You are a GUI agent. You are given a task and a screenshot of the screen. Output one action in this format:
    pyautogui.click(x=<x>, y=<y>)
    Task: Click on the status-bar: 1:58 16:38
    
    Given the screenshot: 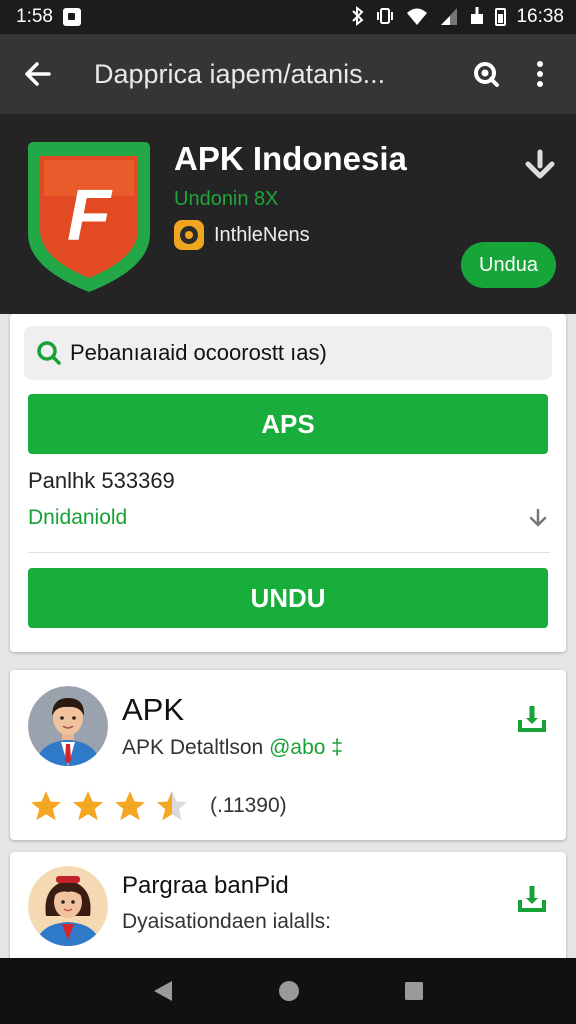 What is the action you would take?
    pyautogui.click(x=288, y=17)
    